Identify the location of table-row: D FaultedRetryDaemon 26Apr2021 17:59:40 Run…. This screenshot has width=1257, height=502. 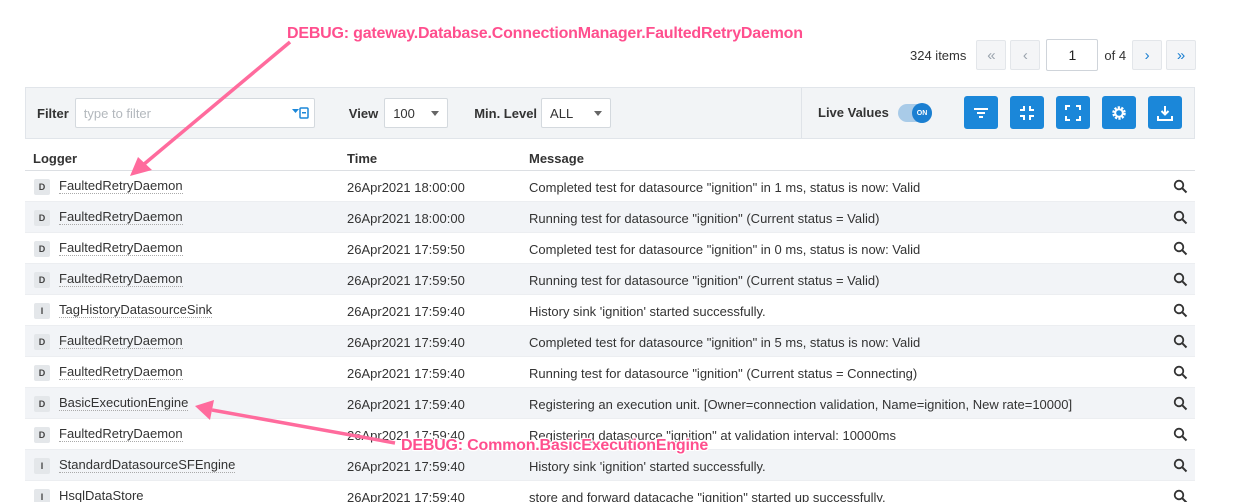
(610, 372).